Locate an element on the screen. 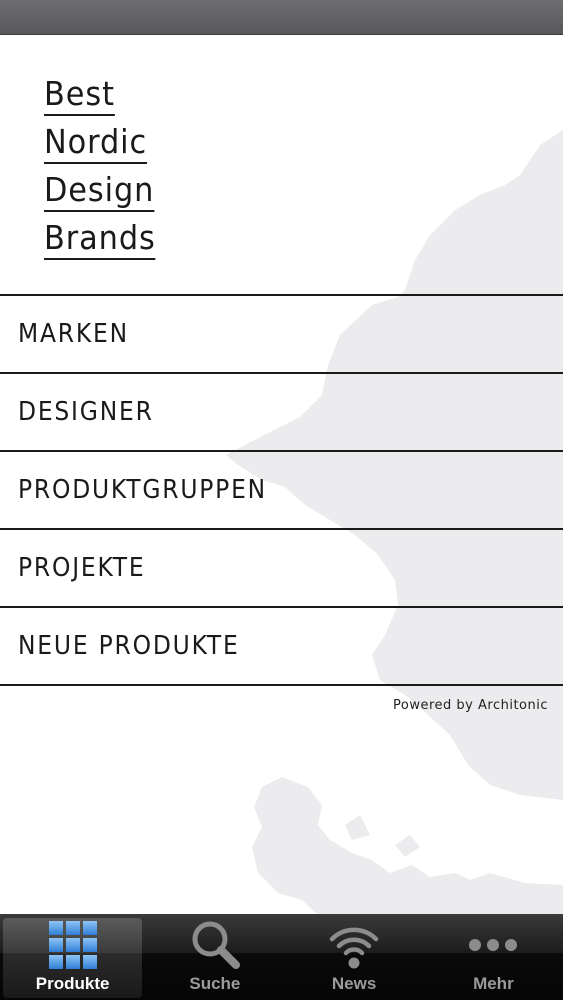 Image resolution: width=563 pixels, height=1000 pixels. tab-label: Mehr is located at coordinates (493, 983).